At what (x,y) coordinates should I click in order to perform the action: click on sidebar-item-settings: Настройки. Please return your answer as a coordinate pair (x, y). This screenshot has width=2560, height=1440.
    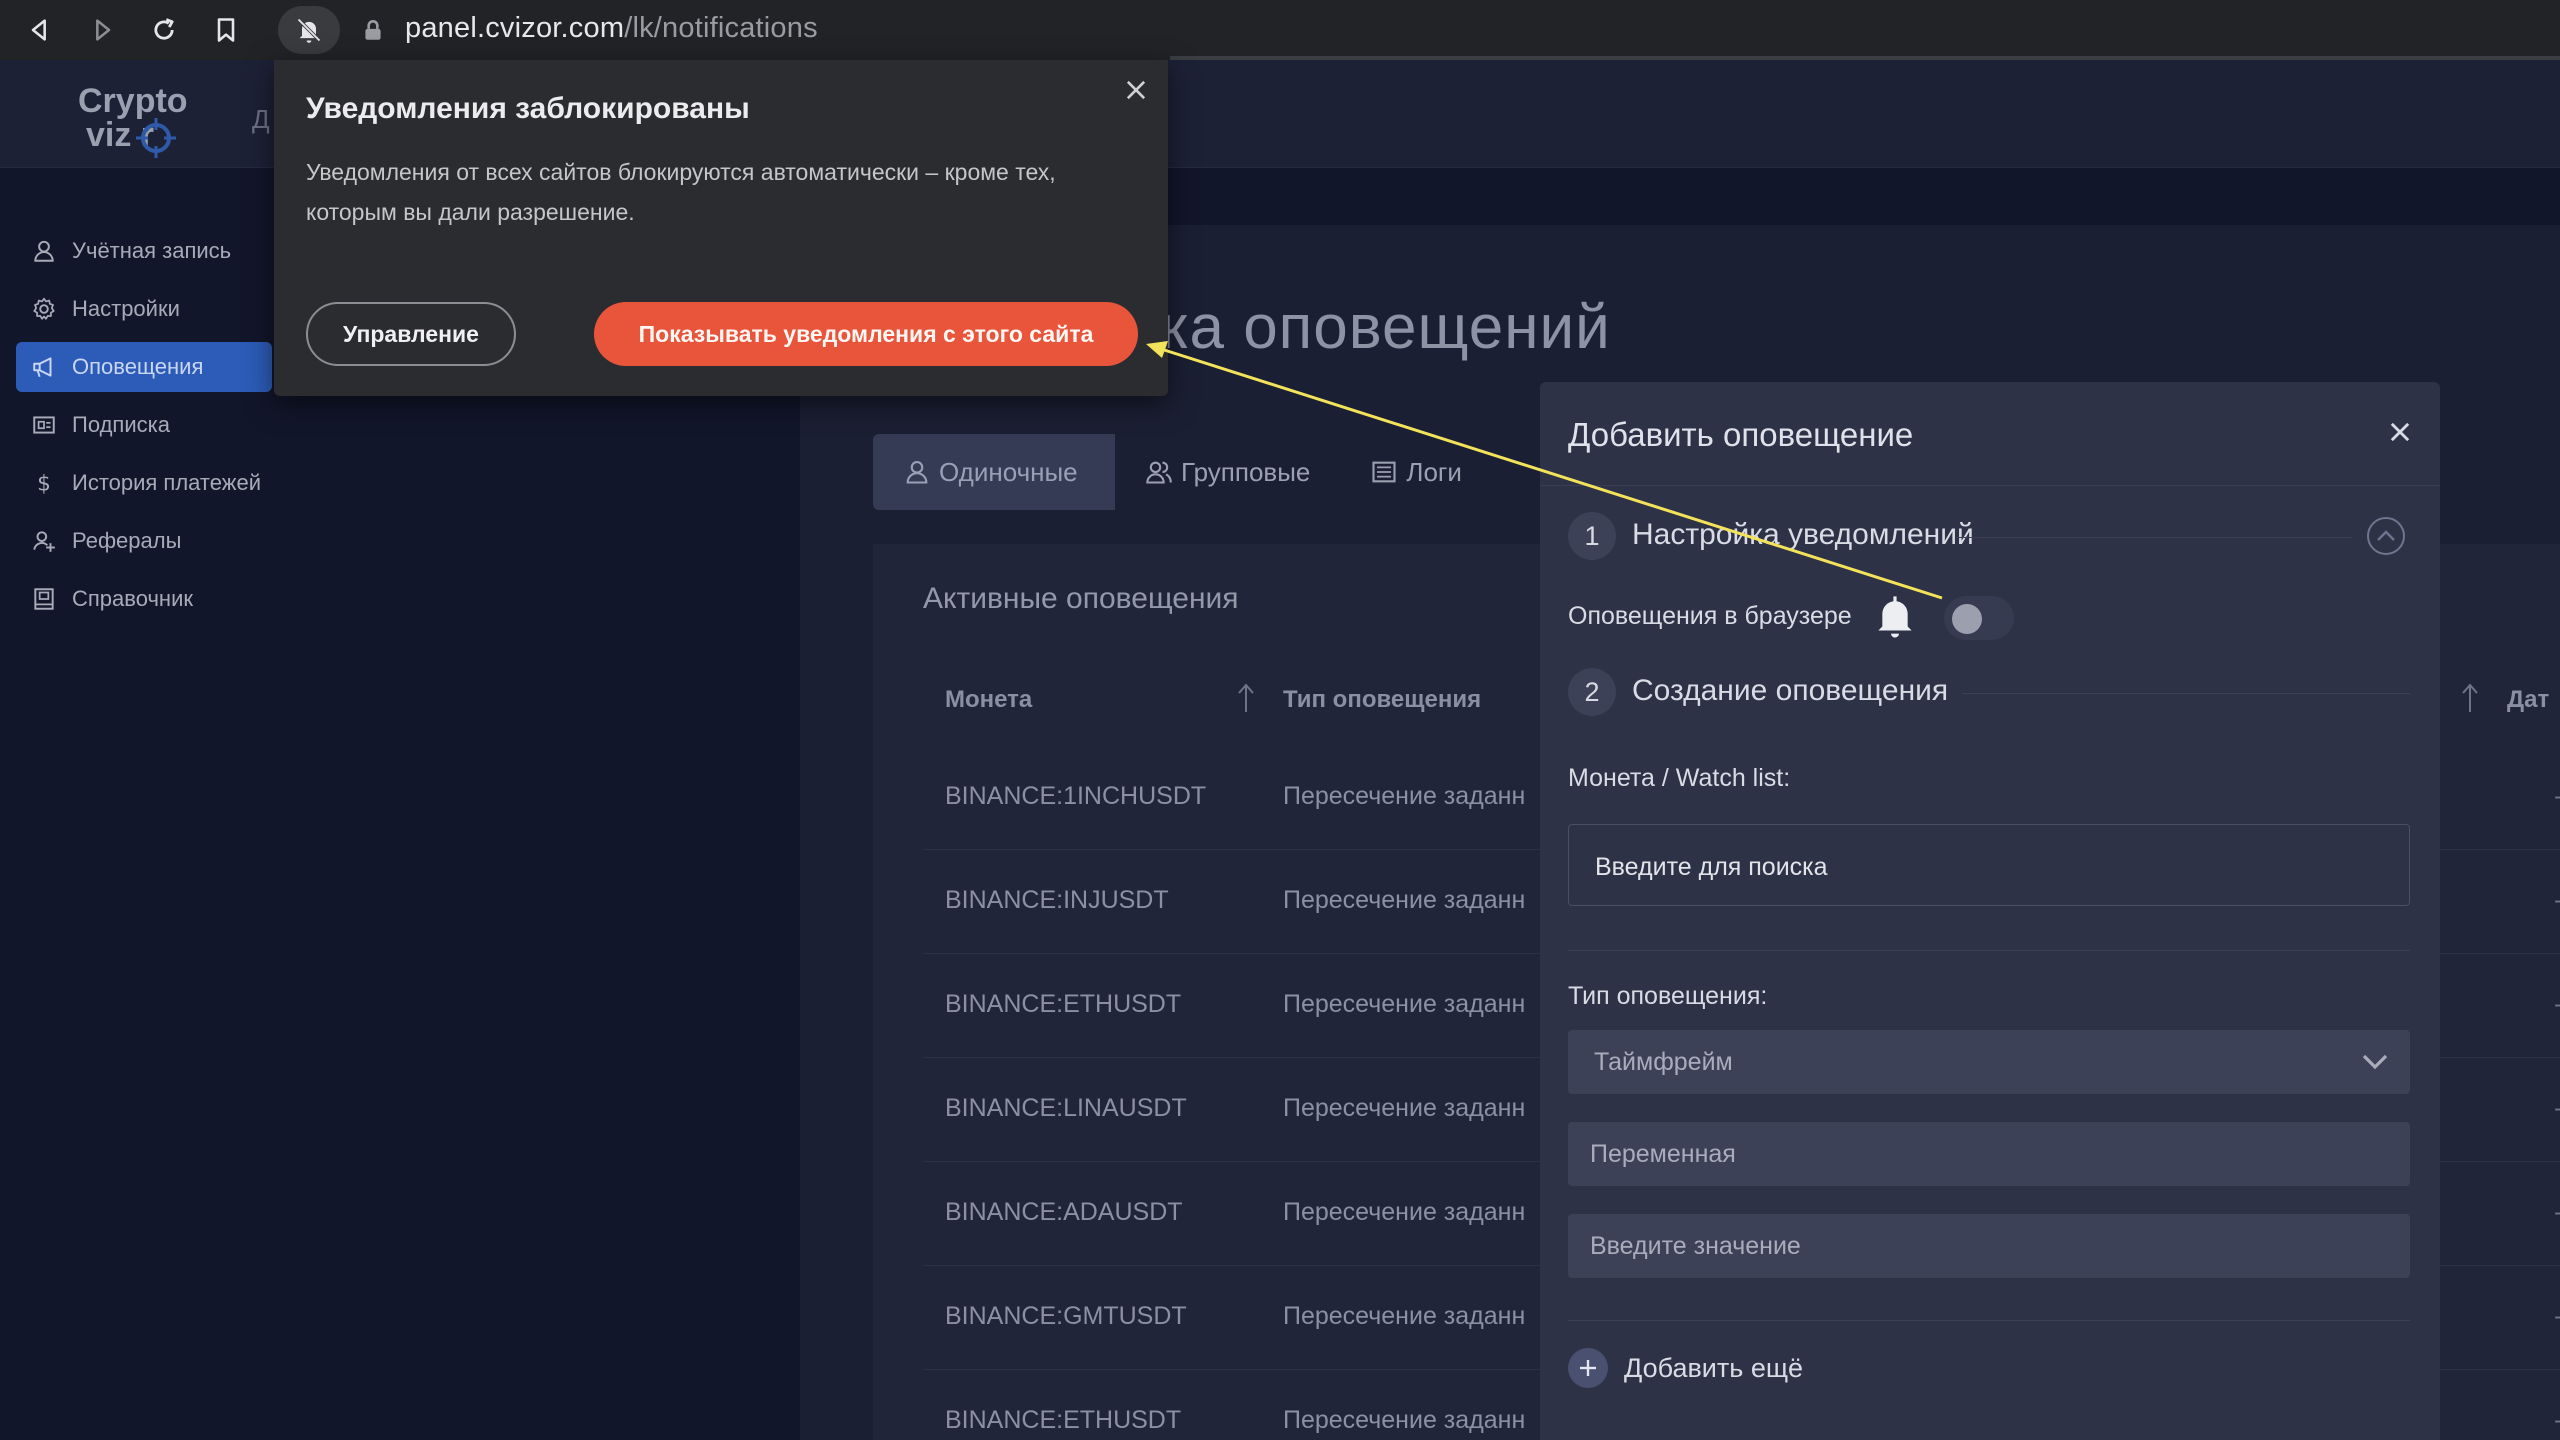
    Looking at the image, I should click on (144, 309).